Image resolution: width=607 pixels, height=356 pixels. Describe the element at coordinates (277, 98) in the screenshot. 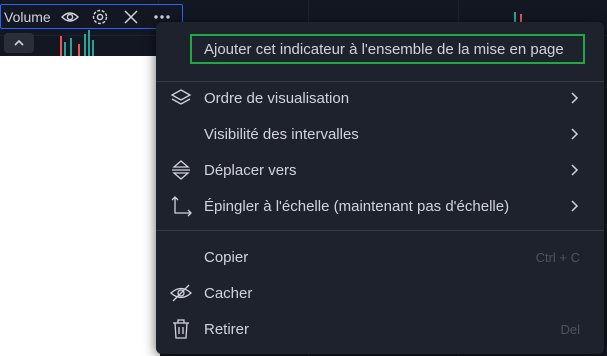

I see `menu-item-label: Ordre de visualisation` at that location.